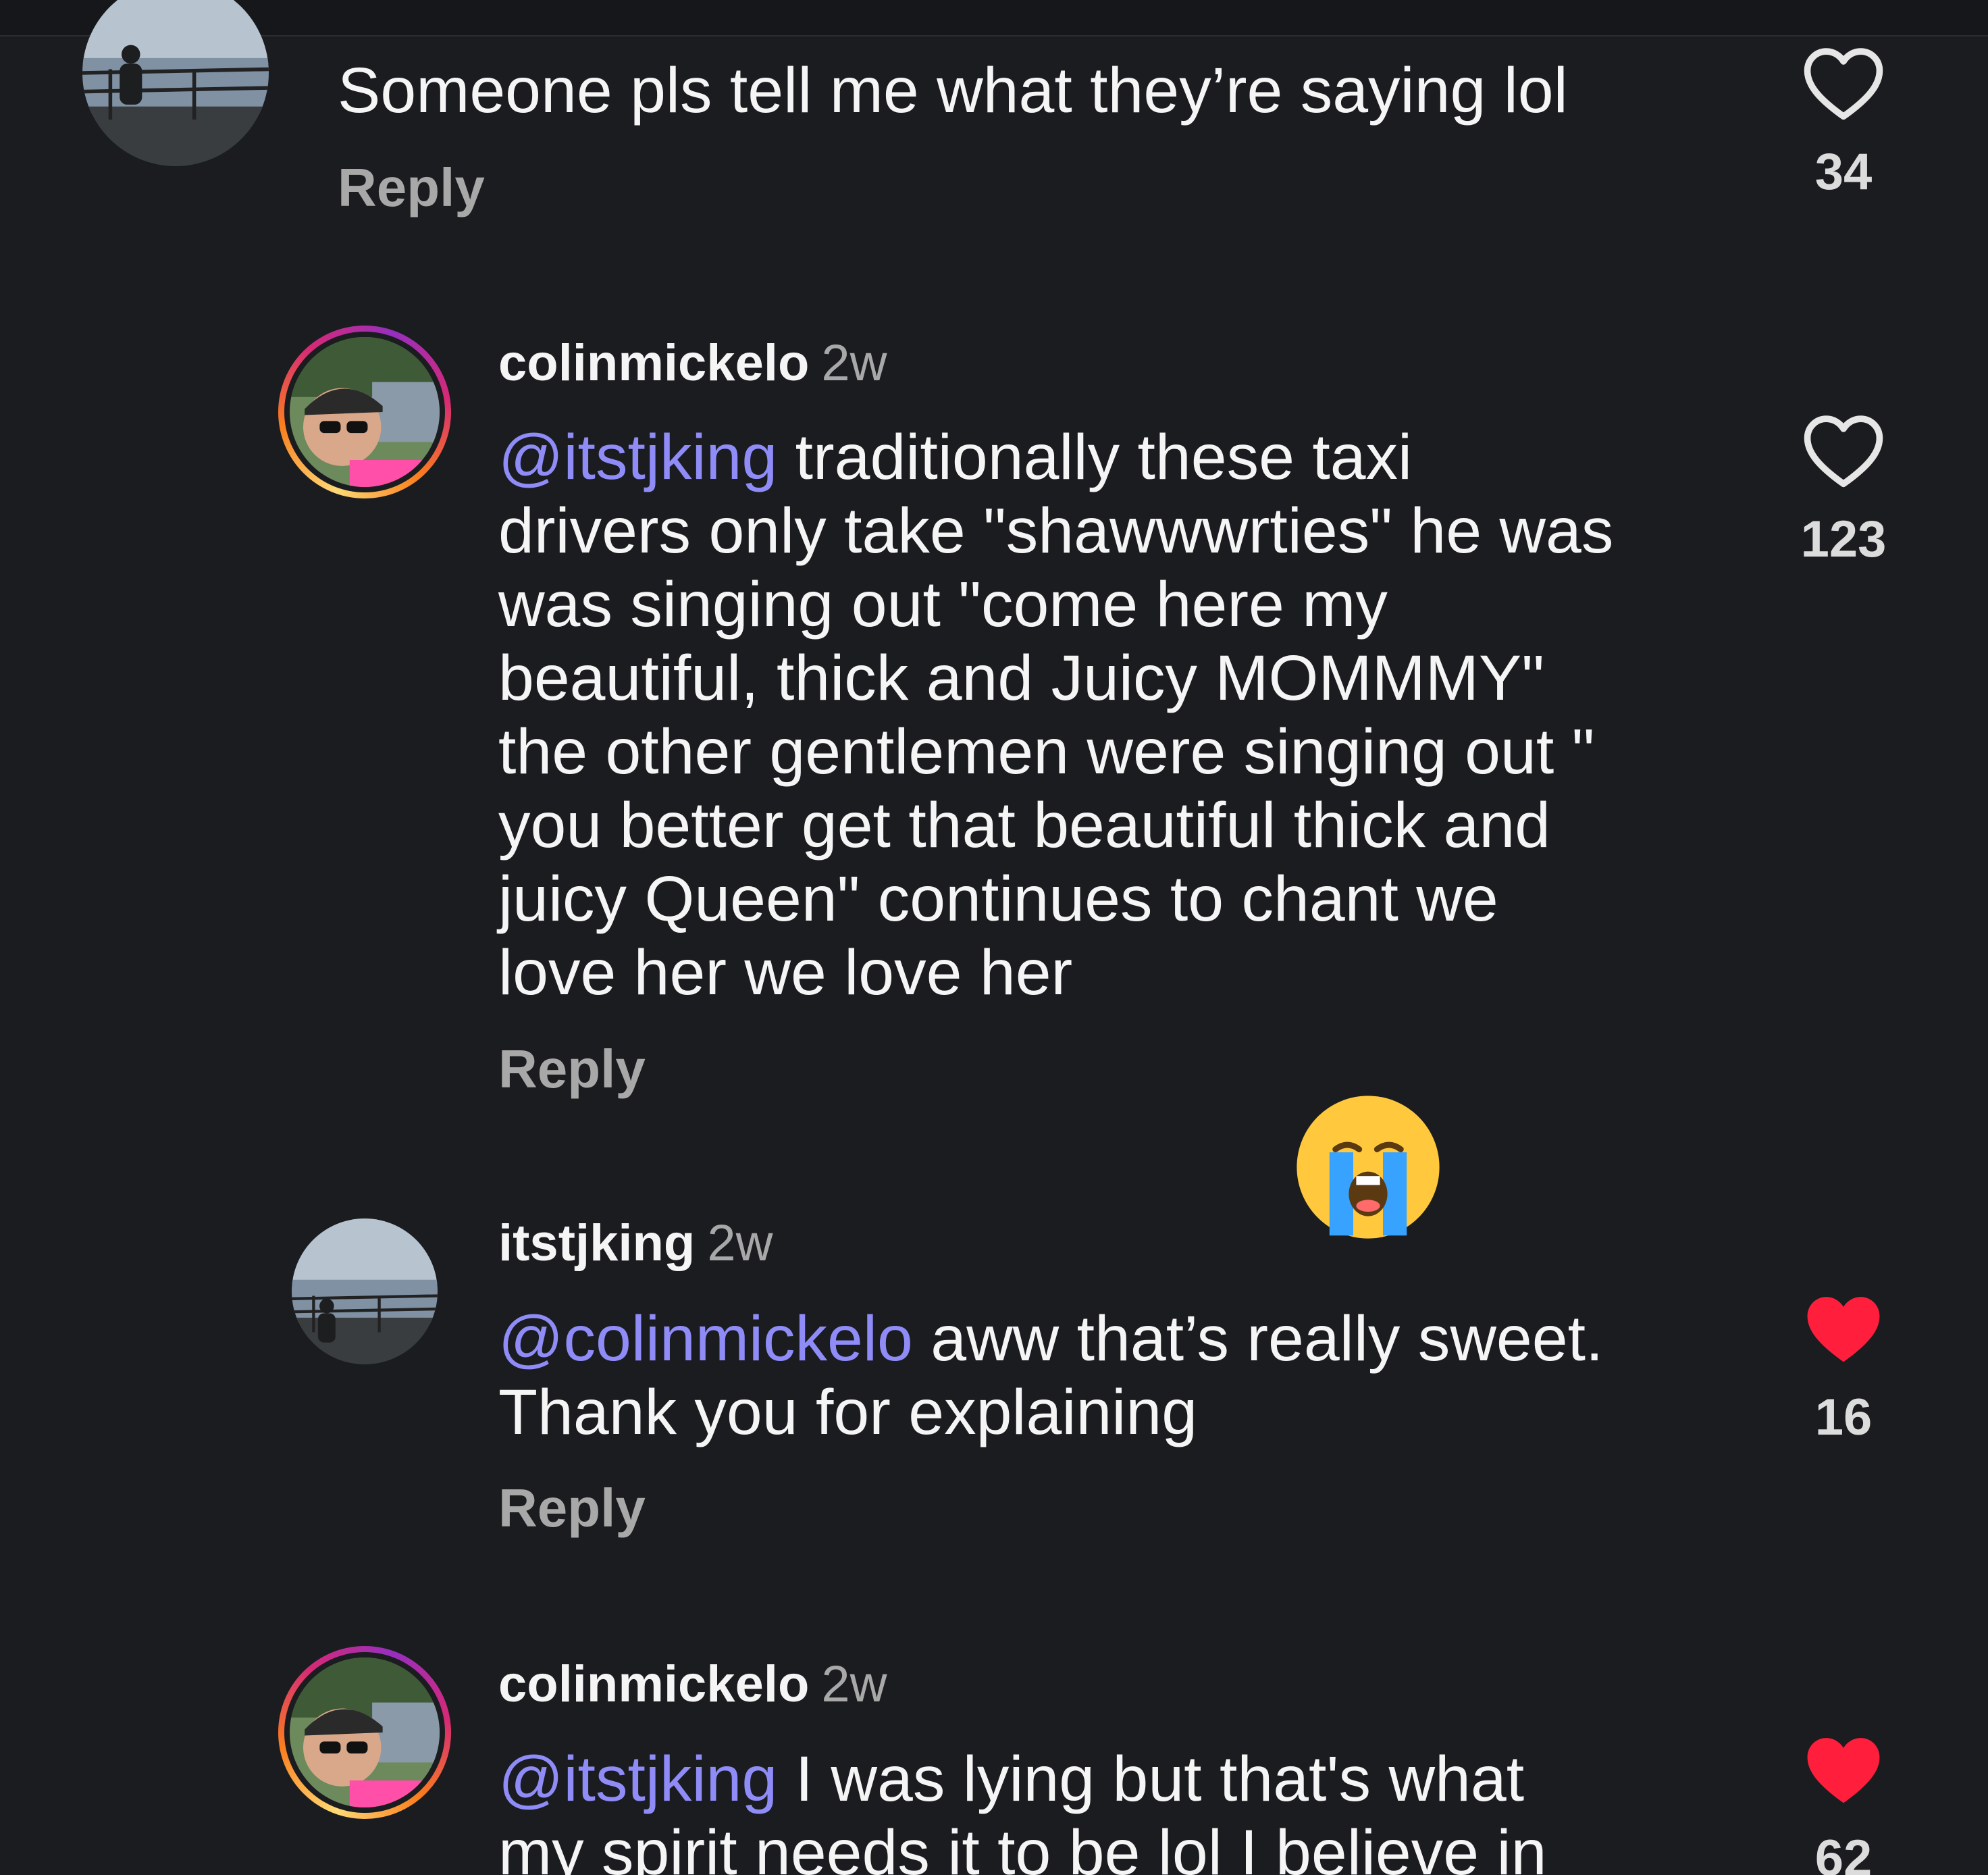 The image size is (1988, 1875). What do you see at coordinates (705, 1339) in the screenshot?
I see `mention-link: @colinmickelo` at bounding box center [705, 1339].